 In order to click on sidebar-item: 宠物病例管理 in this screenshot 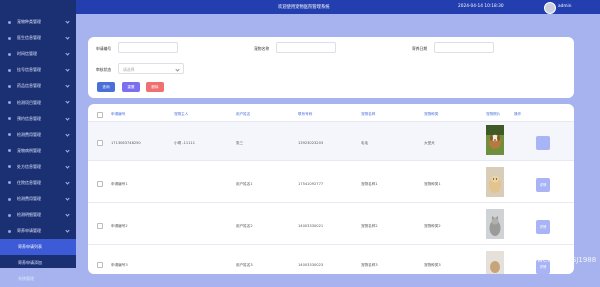, I will do `click(38, 151)`.